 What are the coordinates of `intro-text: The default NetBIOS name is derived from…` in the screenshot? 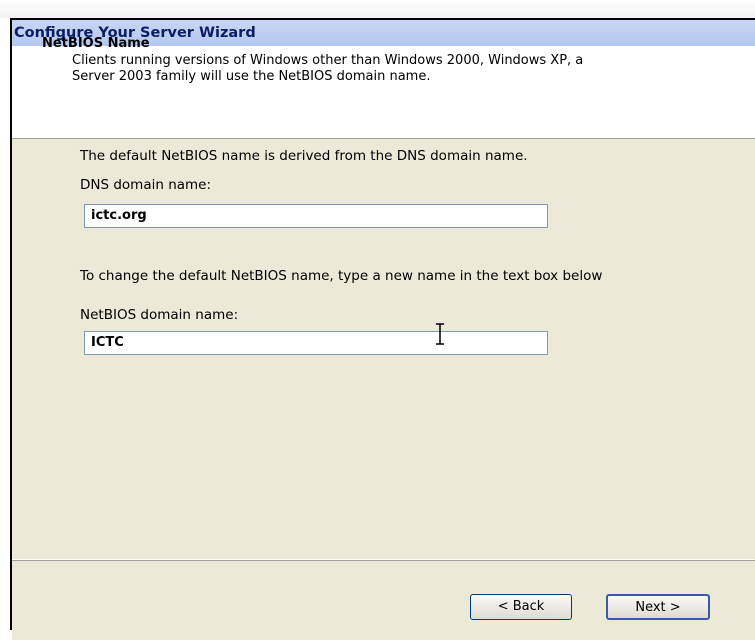 It's located at (304, 156).